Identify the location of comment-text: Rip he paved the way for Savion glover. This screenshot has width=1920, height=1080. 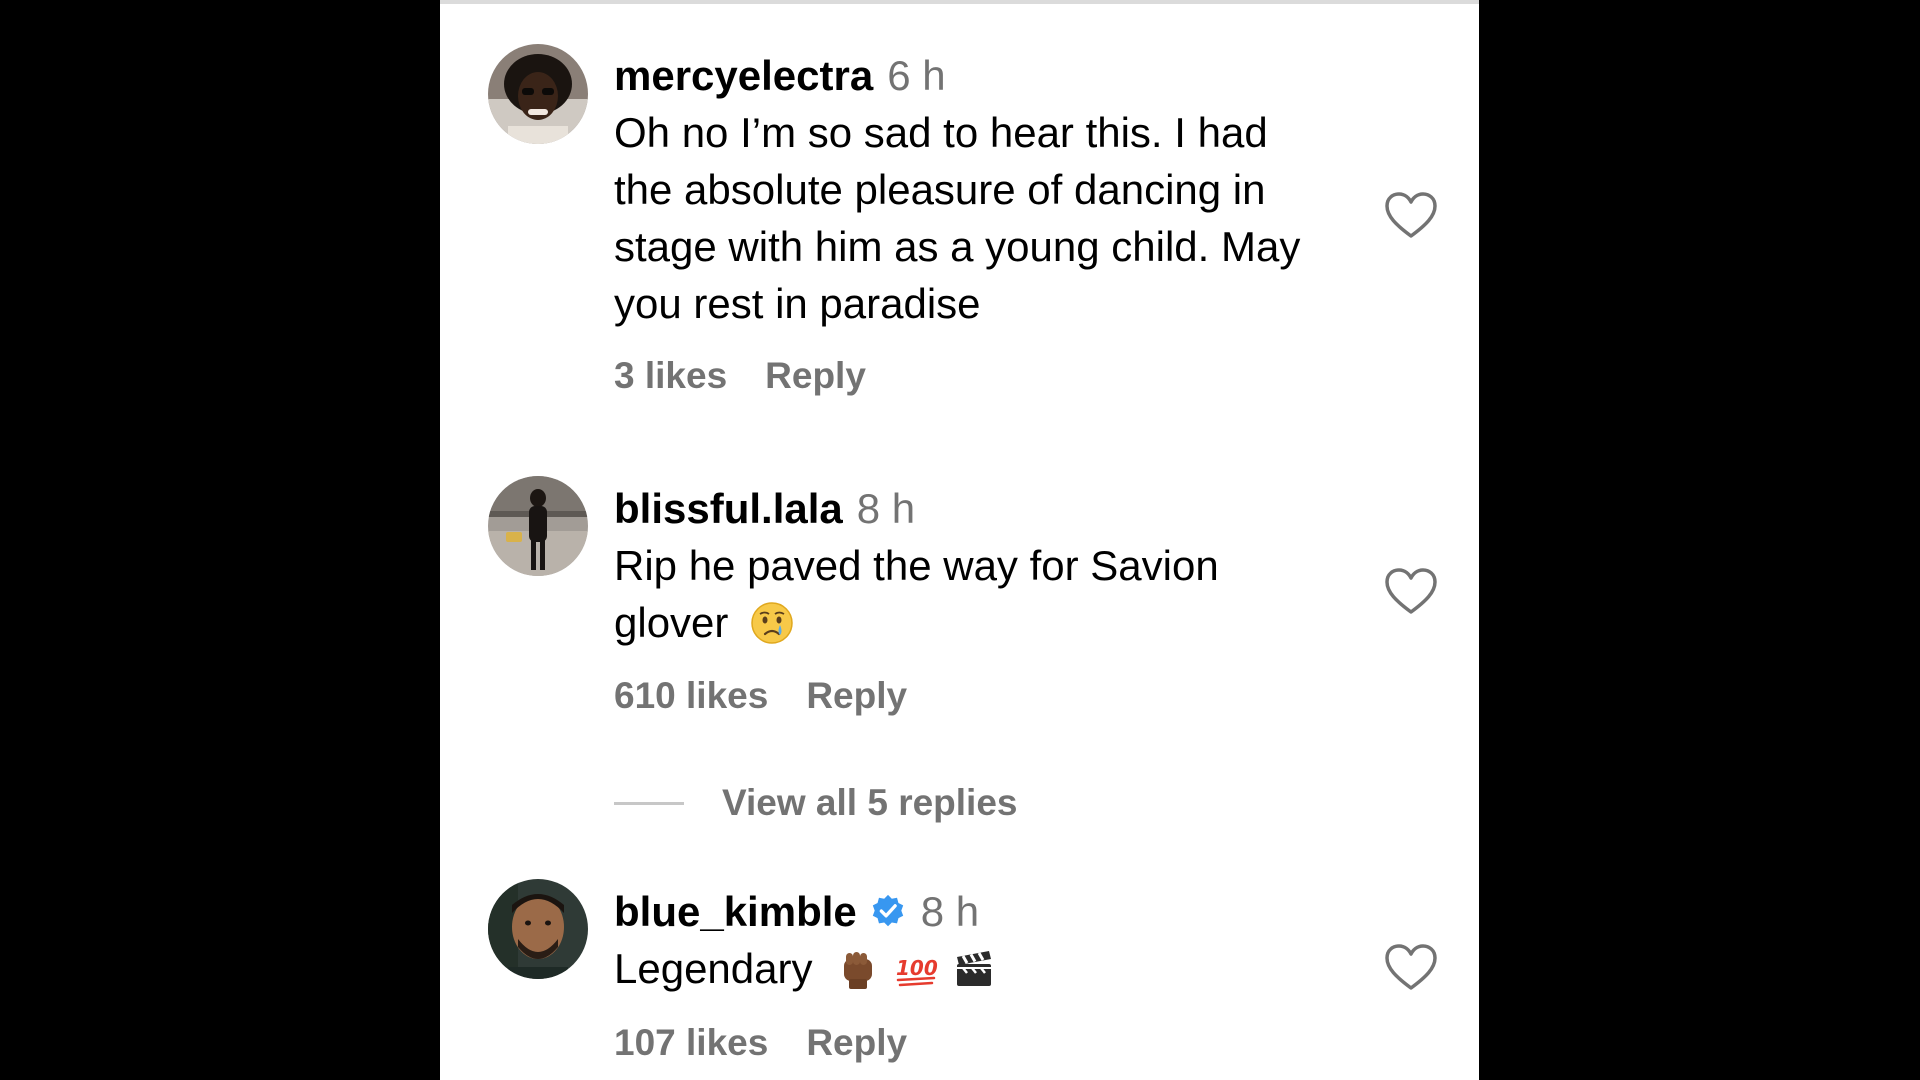
(989, 594).